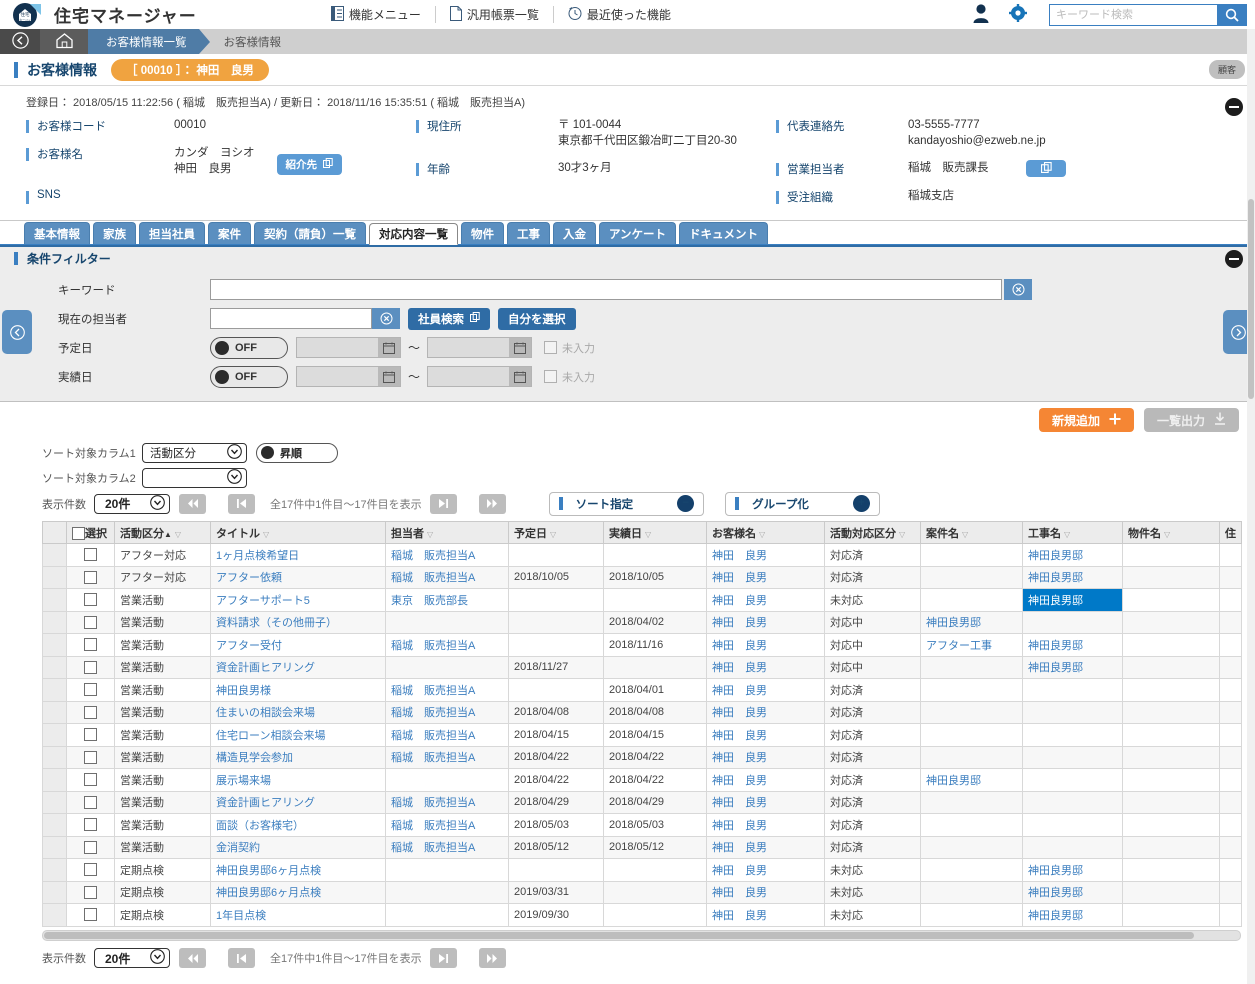  I want to click on cell-title: アフターサポート5, so click(298, 600).